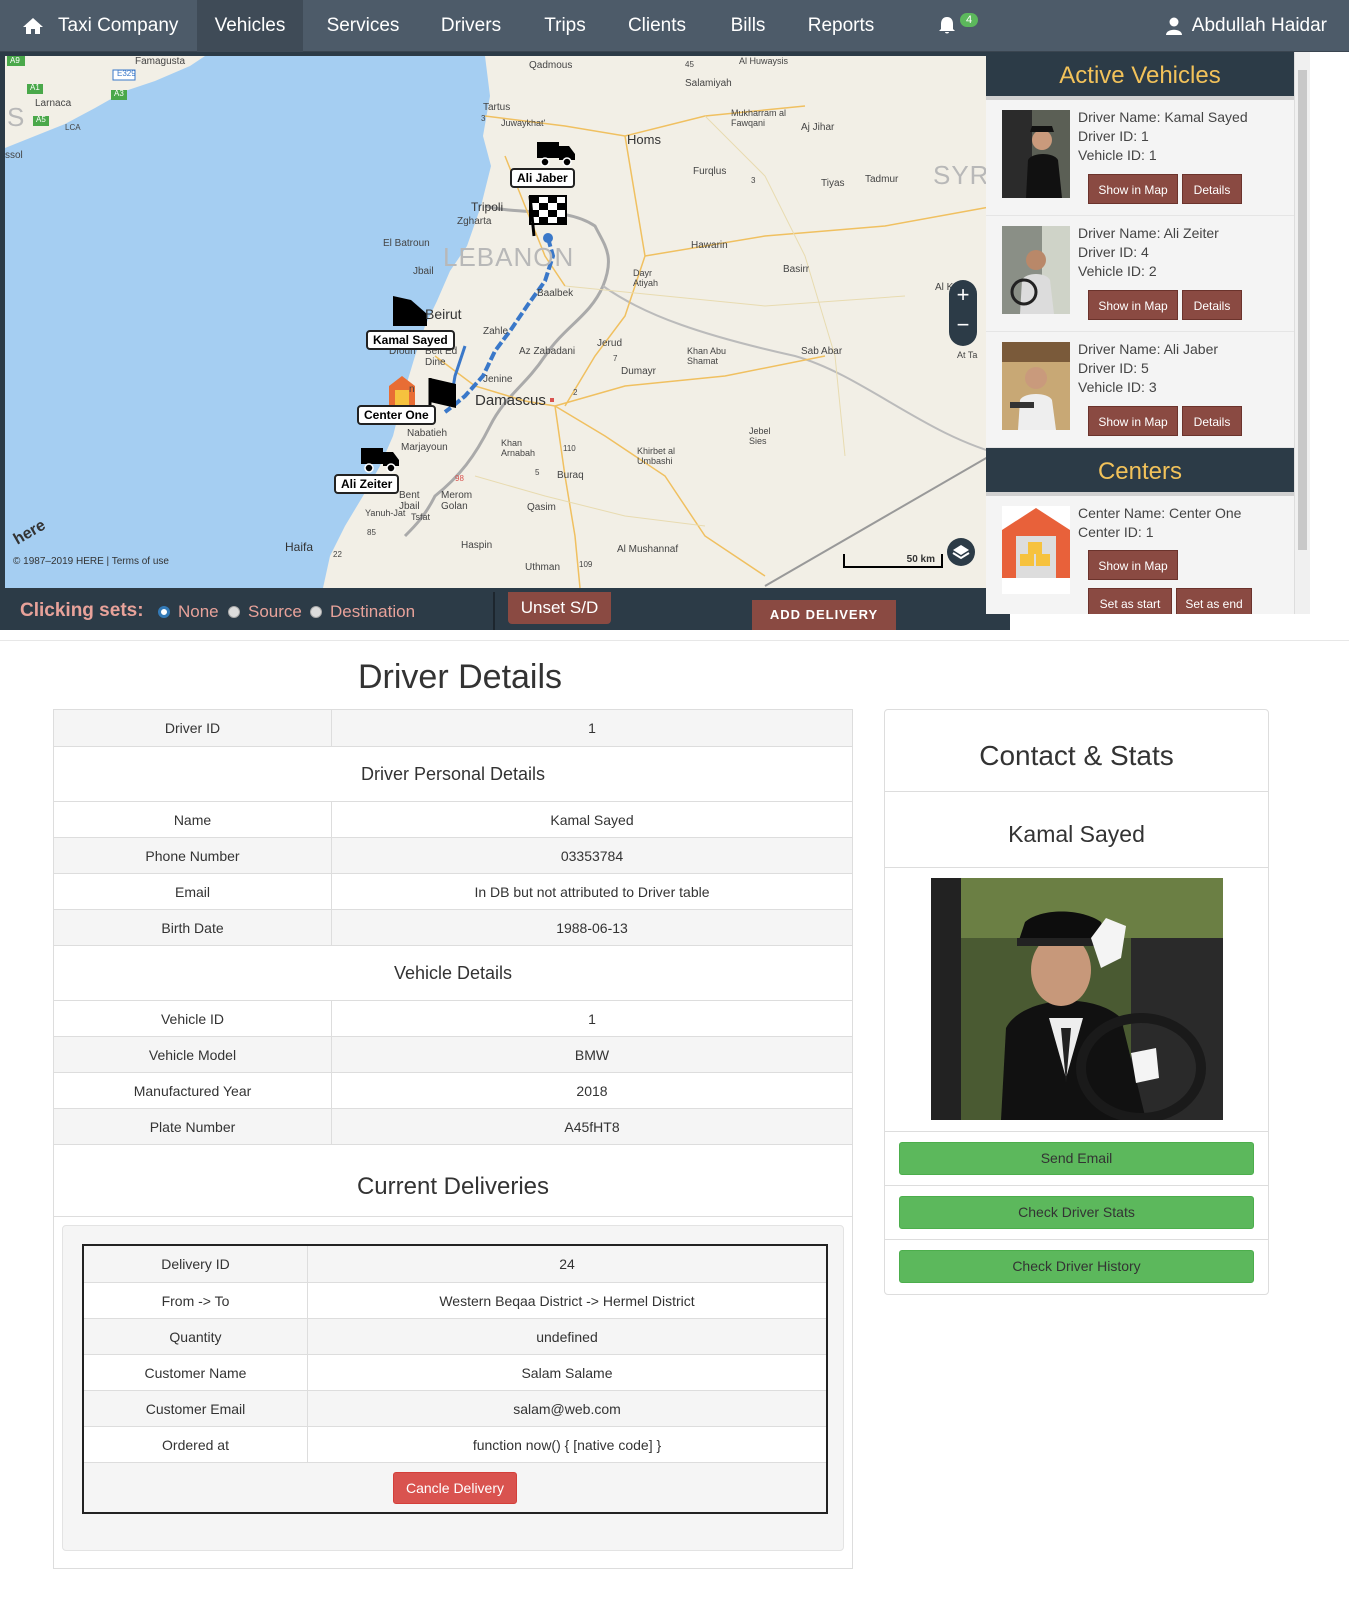 Image resolution: width=1349 pixels, height=1608 pixels. Describe the element at coordinates (380, 460) in the screenshot. I see `truck-icon-ali-zeiter` at that location.